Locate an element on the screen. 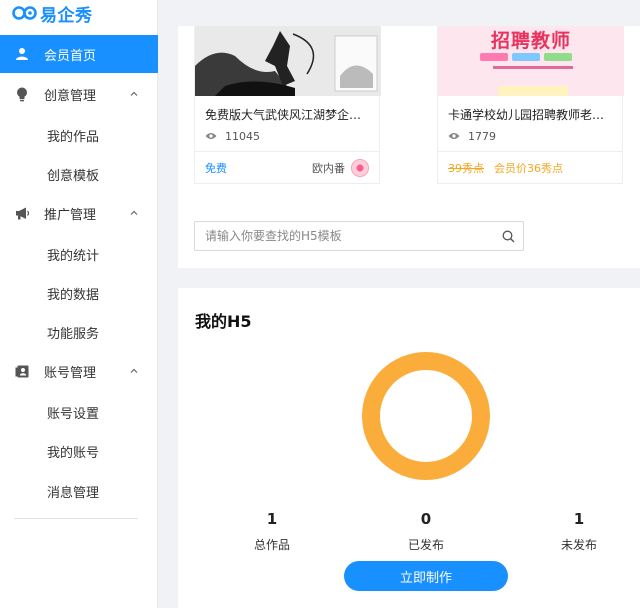 Image resolution: width=640 pixels, height=608 pixels. sidebar-subitem-creative-templates: 创意模板 is located at coordinates (73, 174).